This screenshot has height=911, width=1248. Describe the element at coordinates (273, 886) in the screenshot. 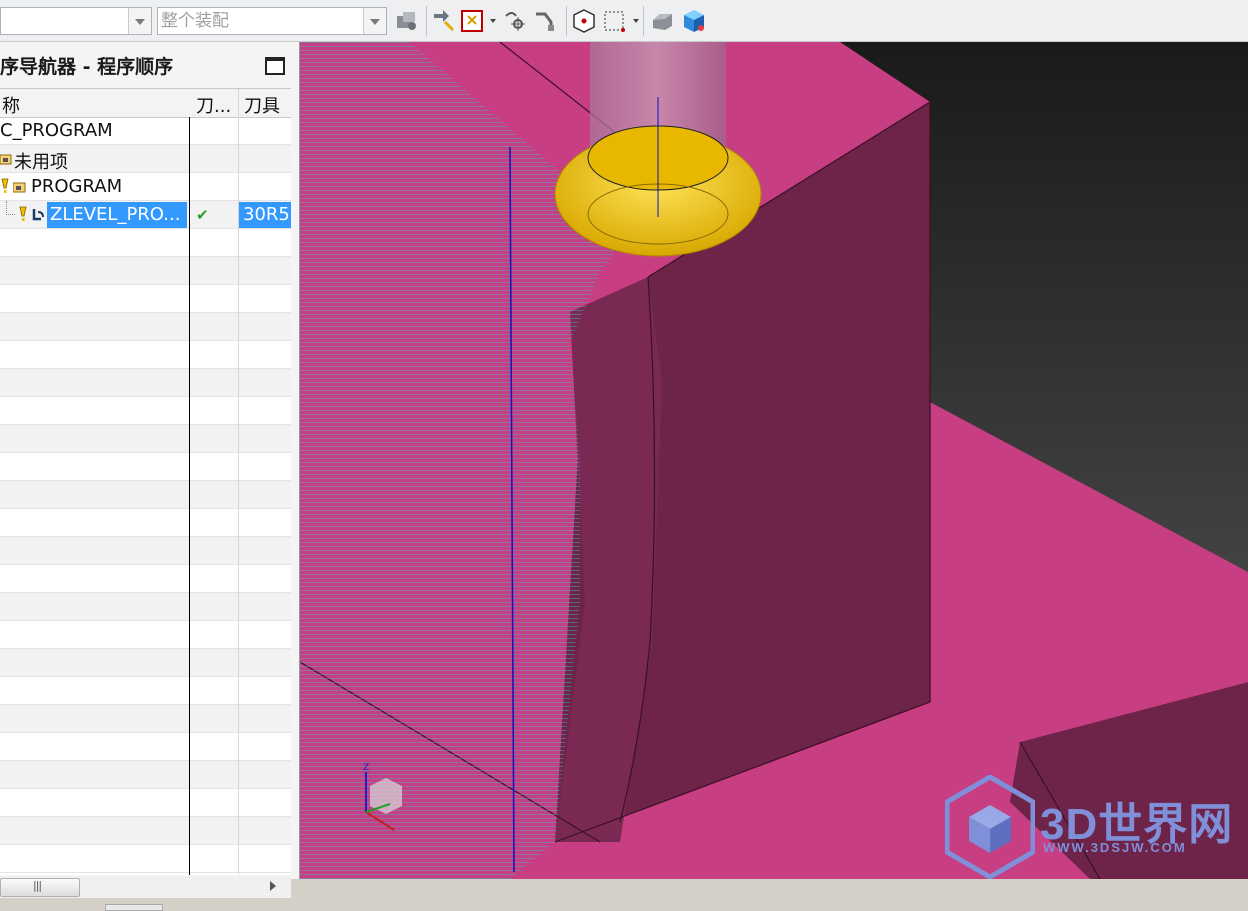

I see `scroll-right-arrow-icon` at that location.